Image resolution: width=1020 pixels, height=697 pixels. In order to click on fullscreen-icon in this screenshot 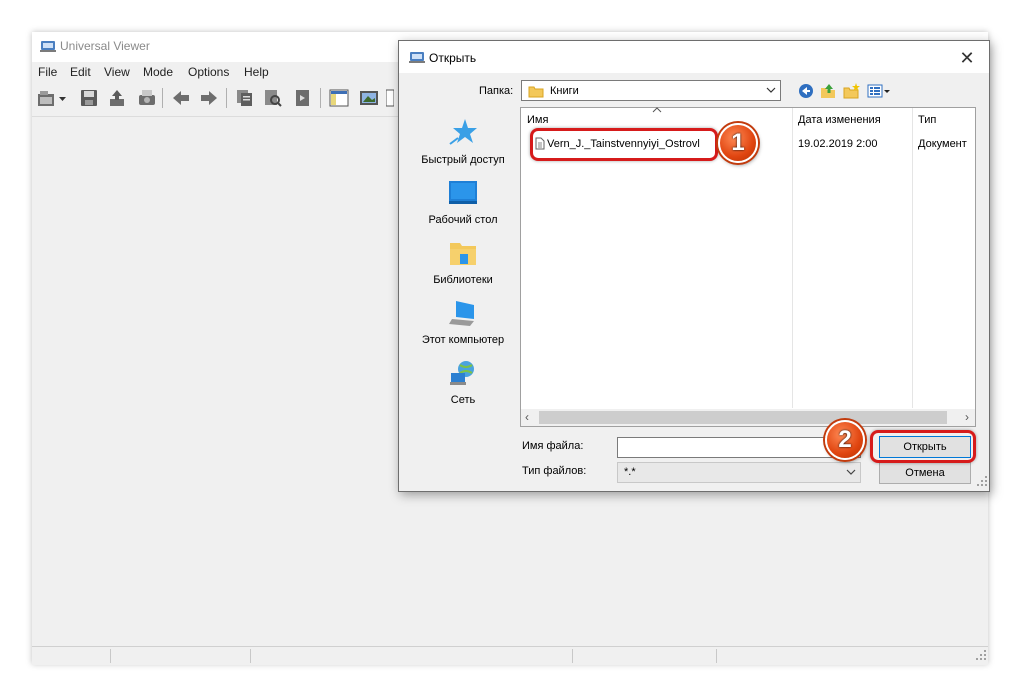, I will do `click(390, 98)`.